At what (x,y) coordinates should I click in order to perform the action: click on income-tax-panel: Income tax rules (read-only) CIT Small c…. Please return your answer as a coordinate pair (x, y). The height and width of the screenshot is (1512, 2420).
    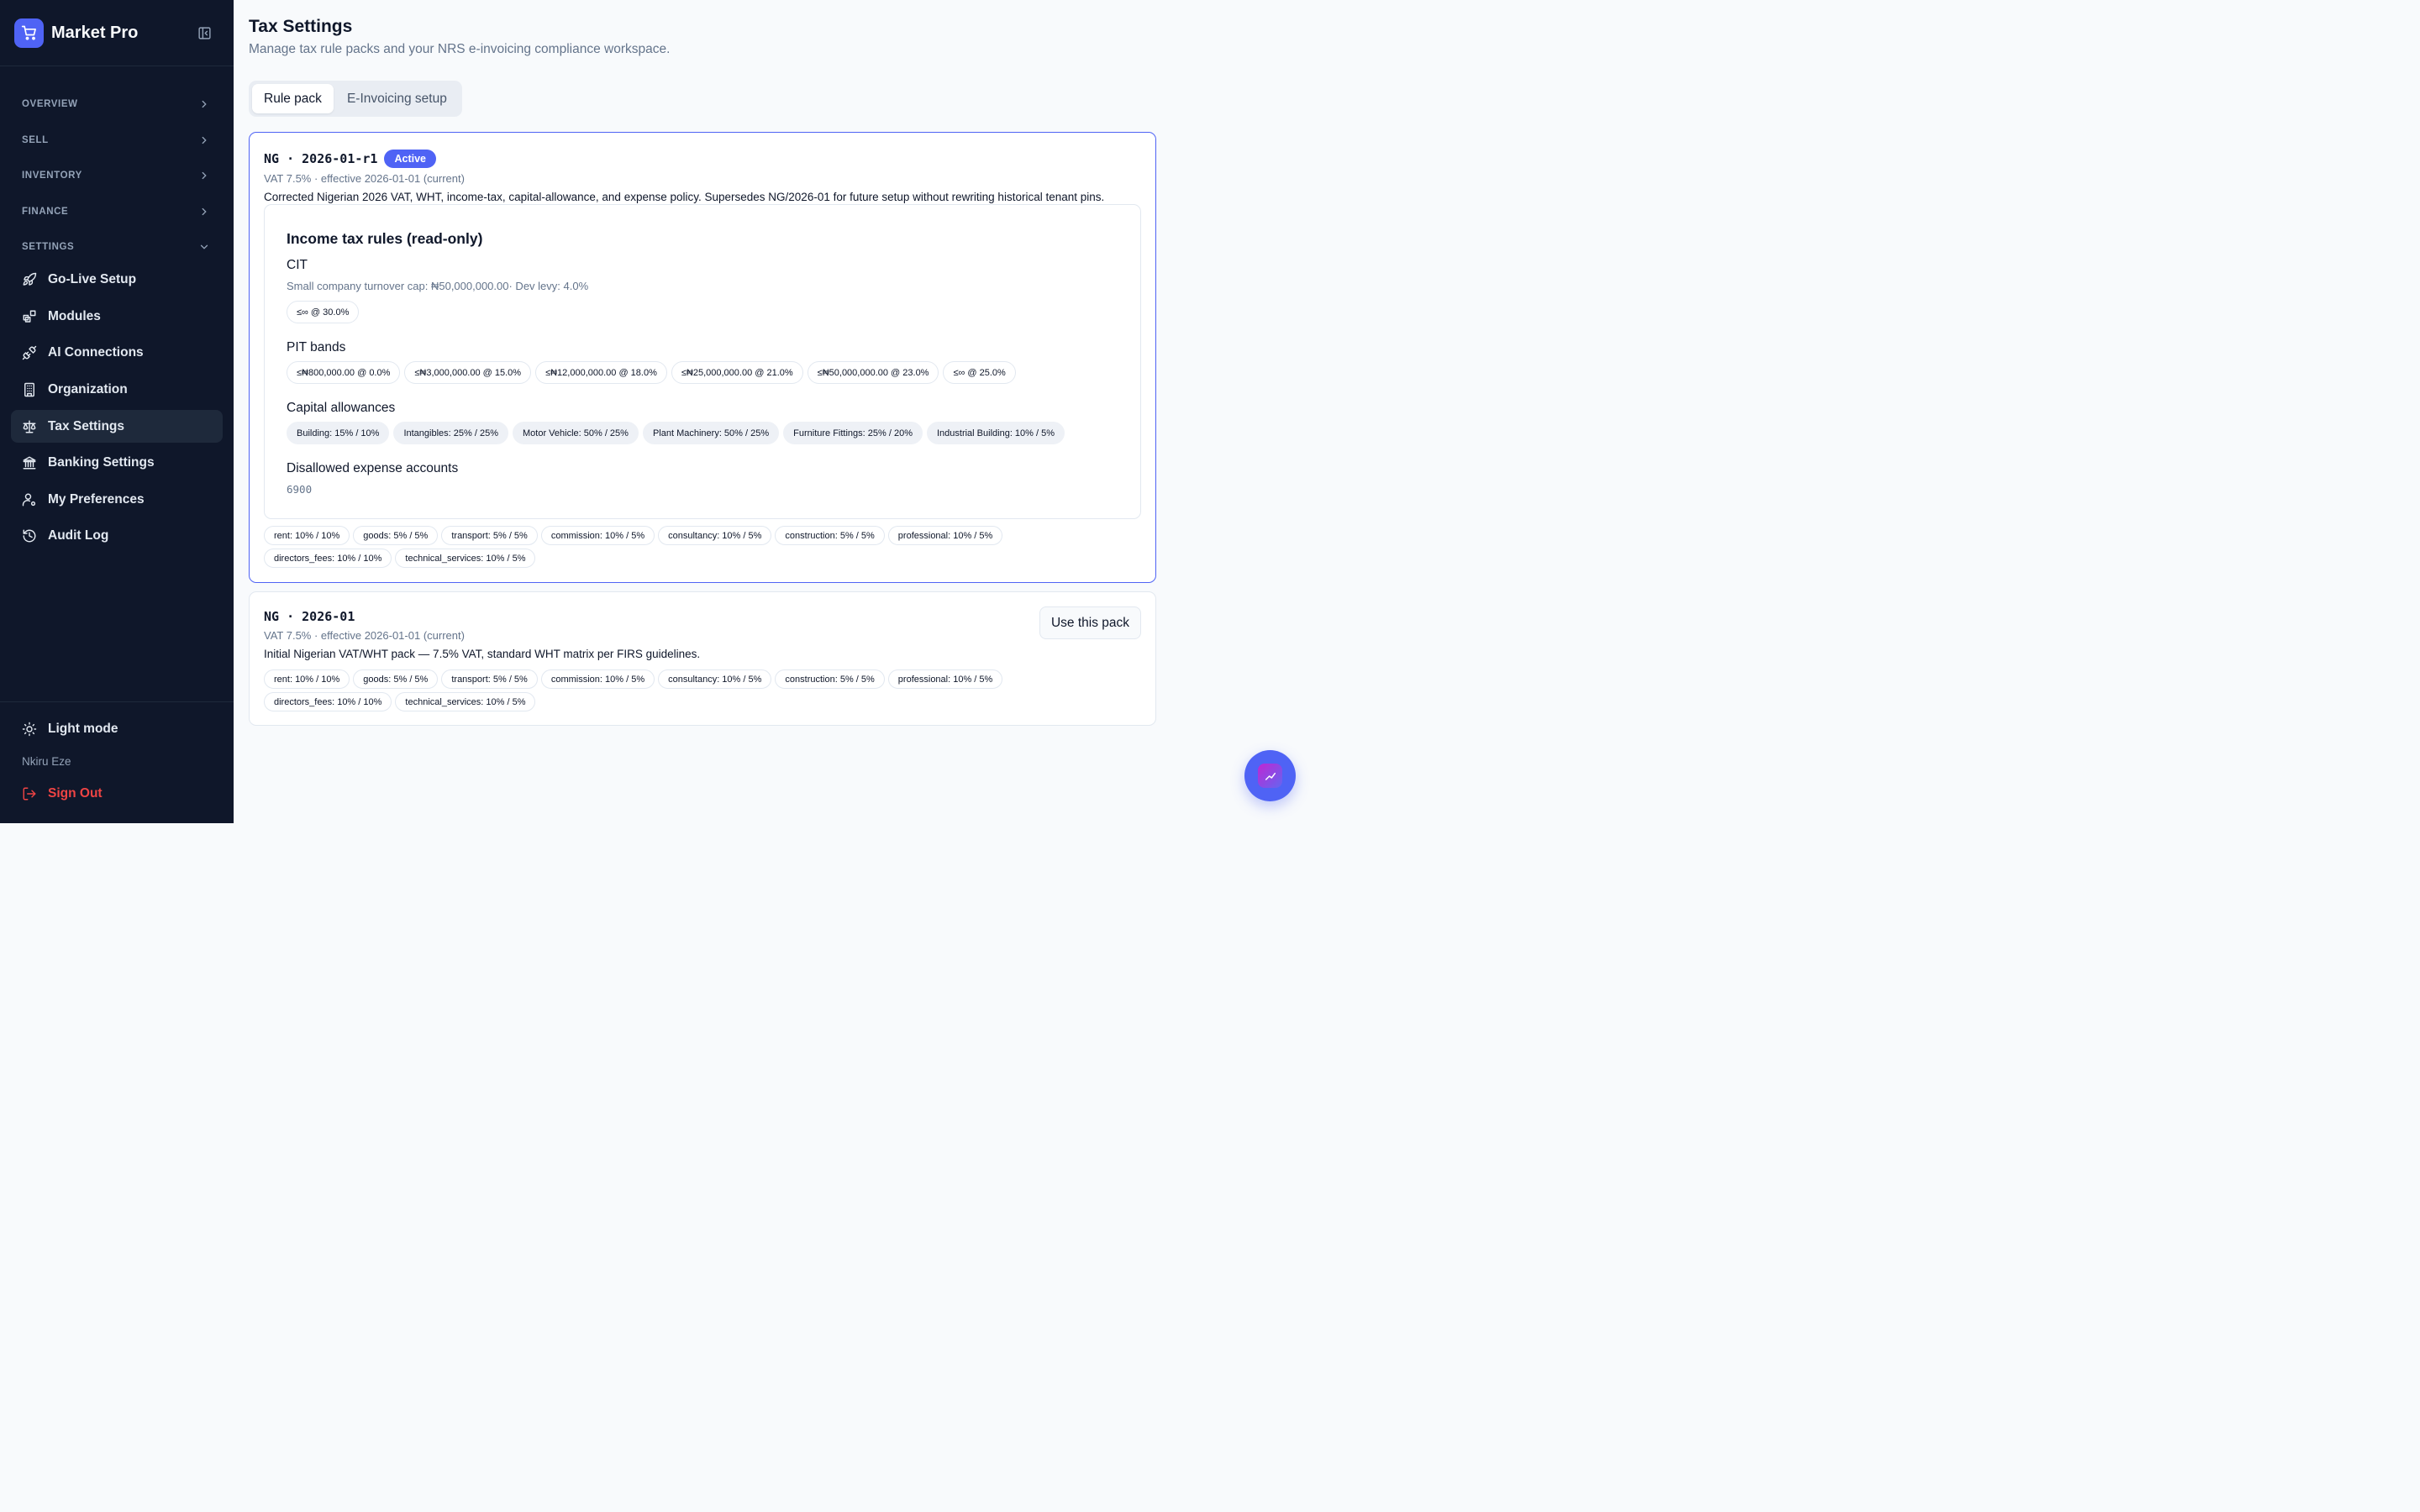
    Looking at the image, I should click on (703, 361).